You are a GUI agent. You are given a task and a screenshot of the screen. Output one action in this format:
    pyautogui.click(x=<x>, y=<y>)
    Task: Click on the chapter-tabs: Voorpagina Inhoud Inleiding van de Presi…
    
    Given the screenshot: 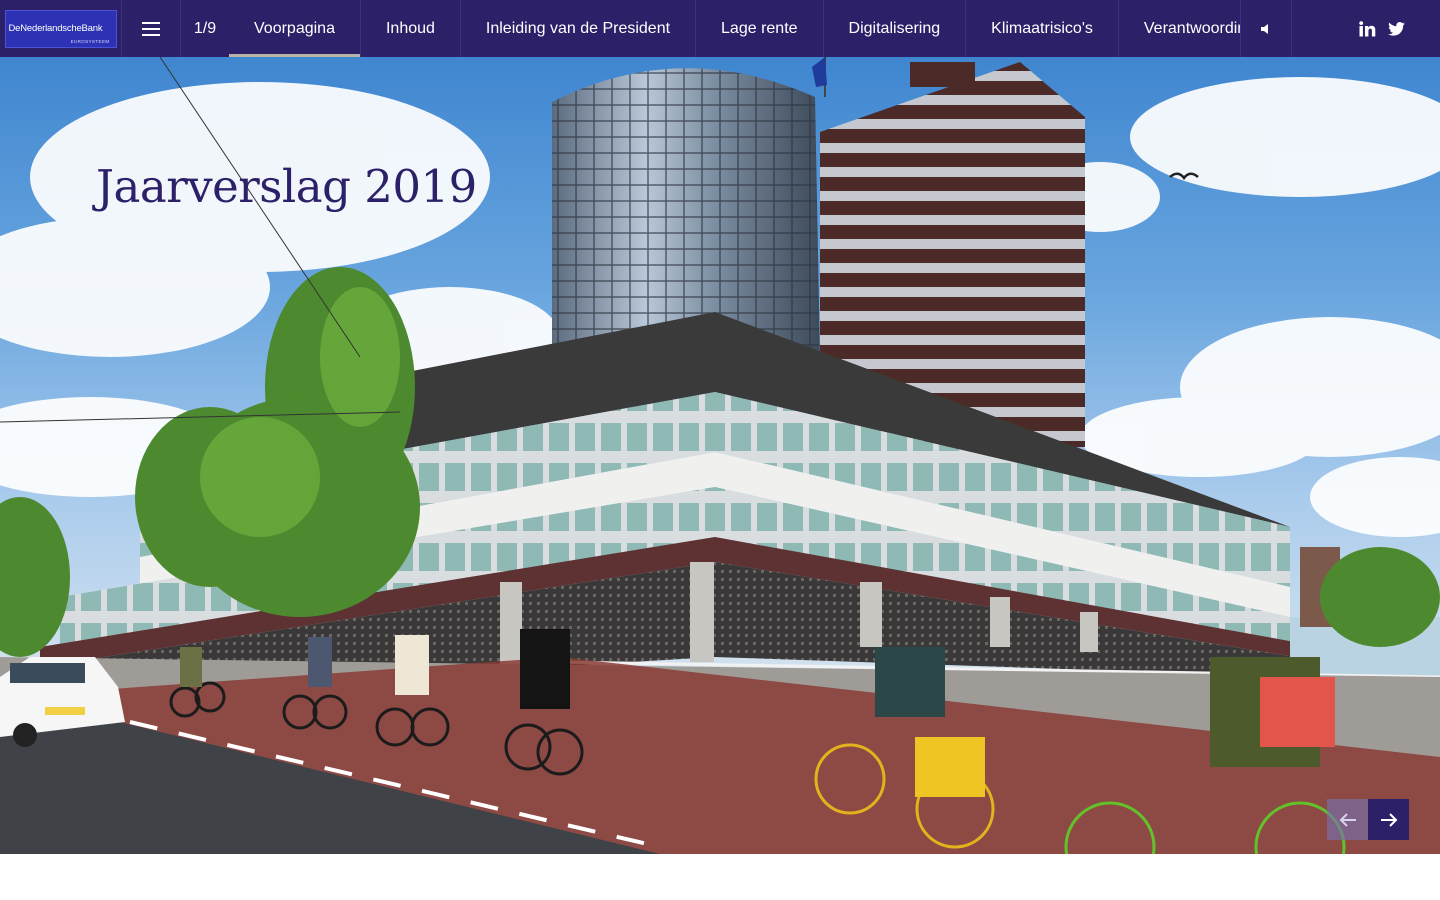 What is the action you would take?
    pyautogui.click(x=734, y=28)
    